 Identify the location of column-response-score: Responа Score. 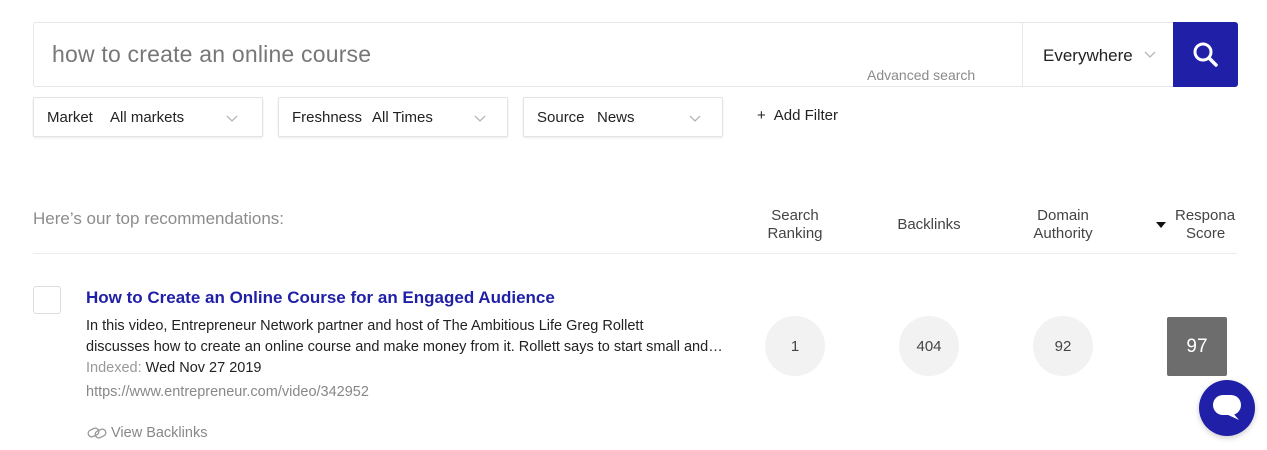
(1203, 225).